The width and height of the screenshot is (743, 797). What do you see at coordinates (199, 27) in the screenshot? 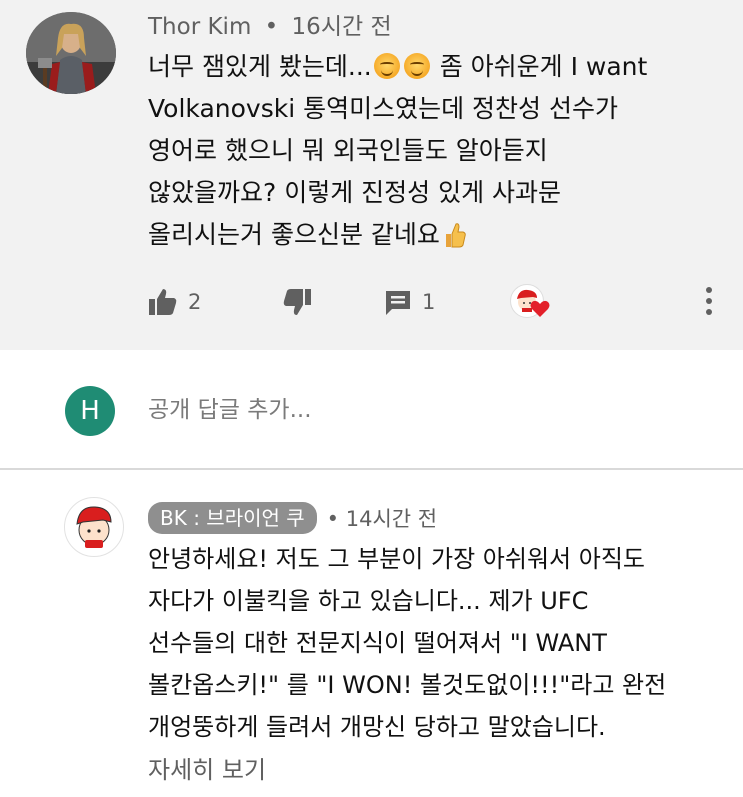
I see `author-name: Thor Kim` at bounding box center [199, 27].